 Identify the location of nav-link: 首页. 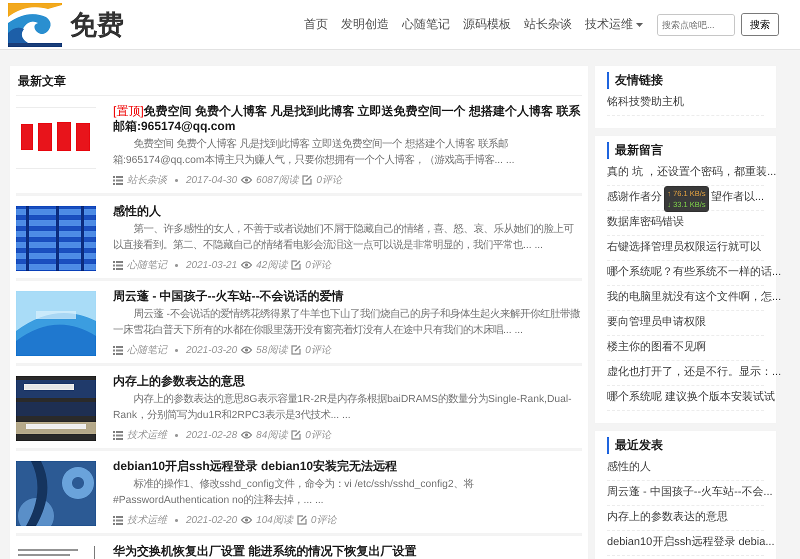
(316, 24).